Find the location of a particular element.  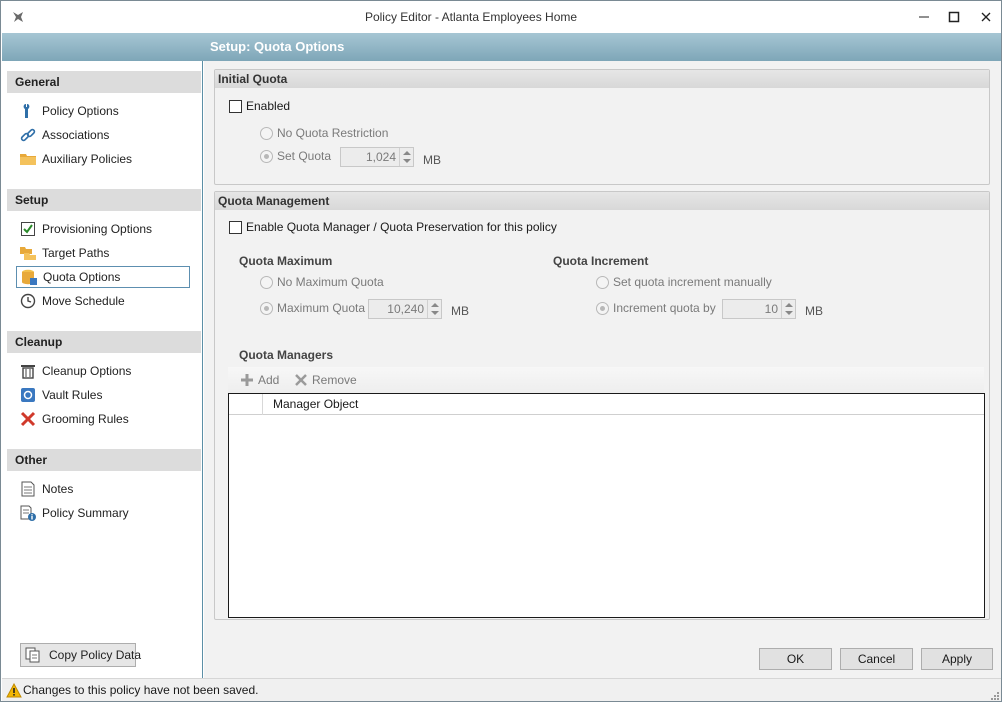

copy-icon is located at coordinates (33, 655).